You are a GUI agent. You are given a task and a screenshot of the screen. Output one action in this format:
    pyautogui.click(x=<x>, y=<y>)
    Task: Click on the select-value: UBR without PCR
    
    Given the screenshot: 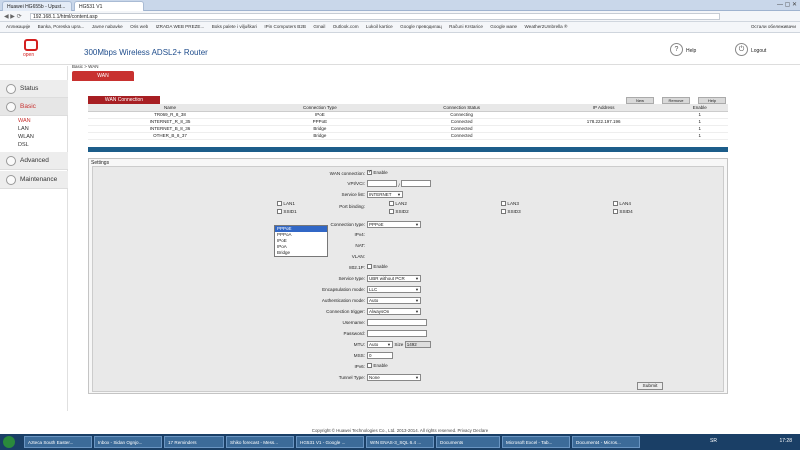 What is the action you would take?
    pyautogui.click(x=387, y=278)
    